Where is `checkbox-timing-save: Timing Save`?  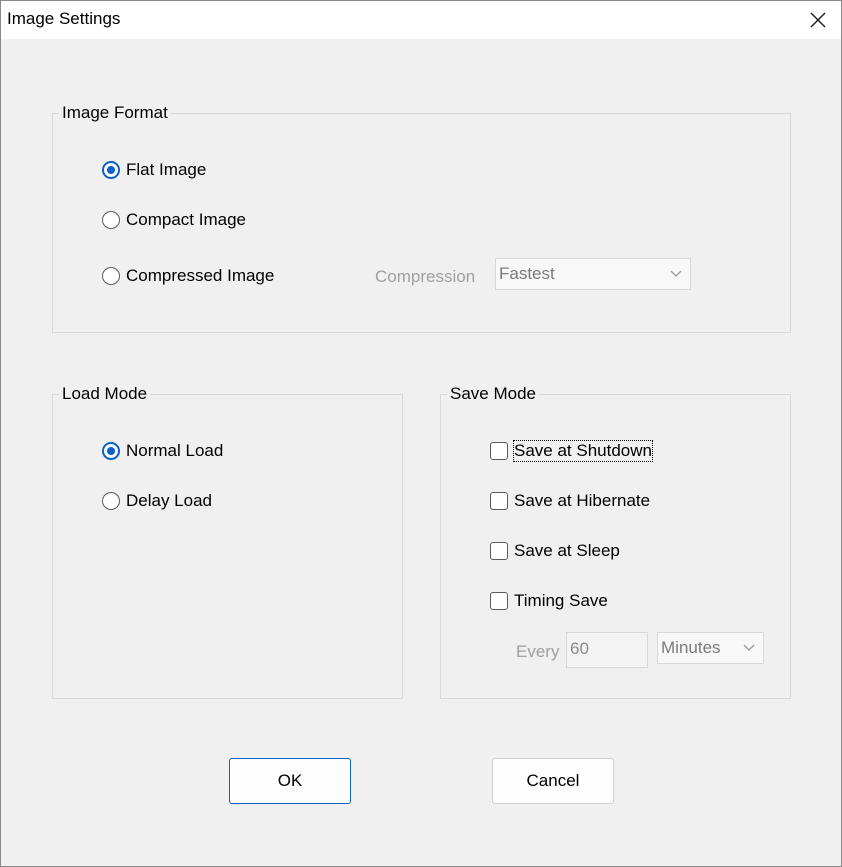 checkbox-timing-save: Timing Save is located at coordinates (549, 601).